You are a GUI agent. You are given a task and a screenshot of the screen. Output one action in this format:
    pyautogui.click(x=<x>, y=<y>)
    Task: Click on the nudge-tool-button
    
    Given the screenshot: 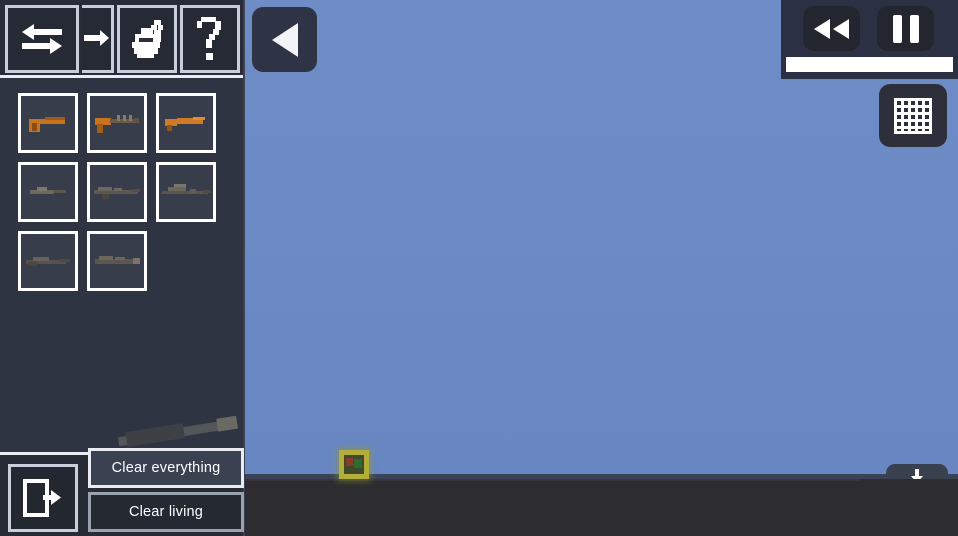 What is the action you would take?
    pyautogui.click(x=98, y=39)
    